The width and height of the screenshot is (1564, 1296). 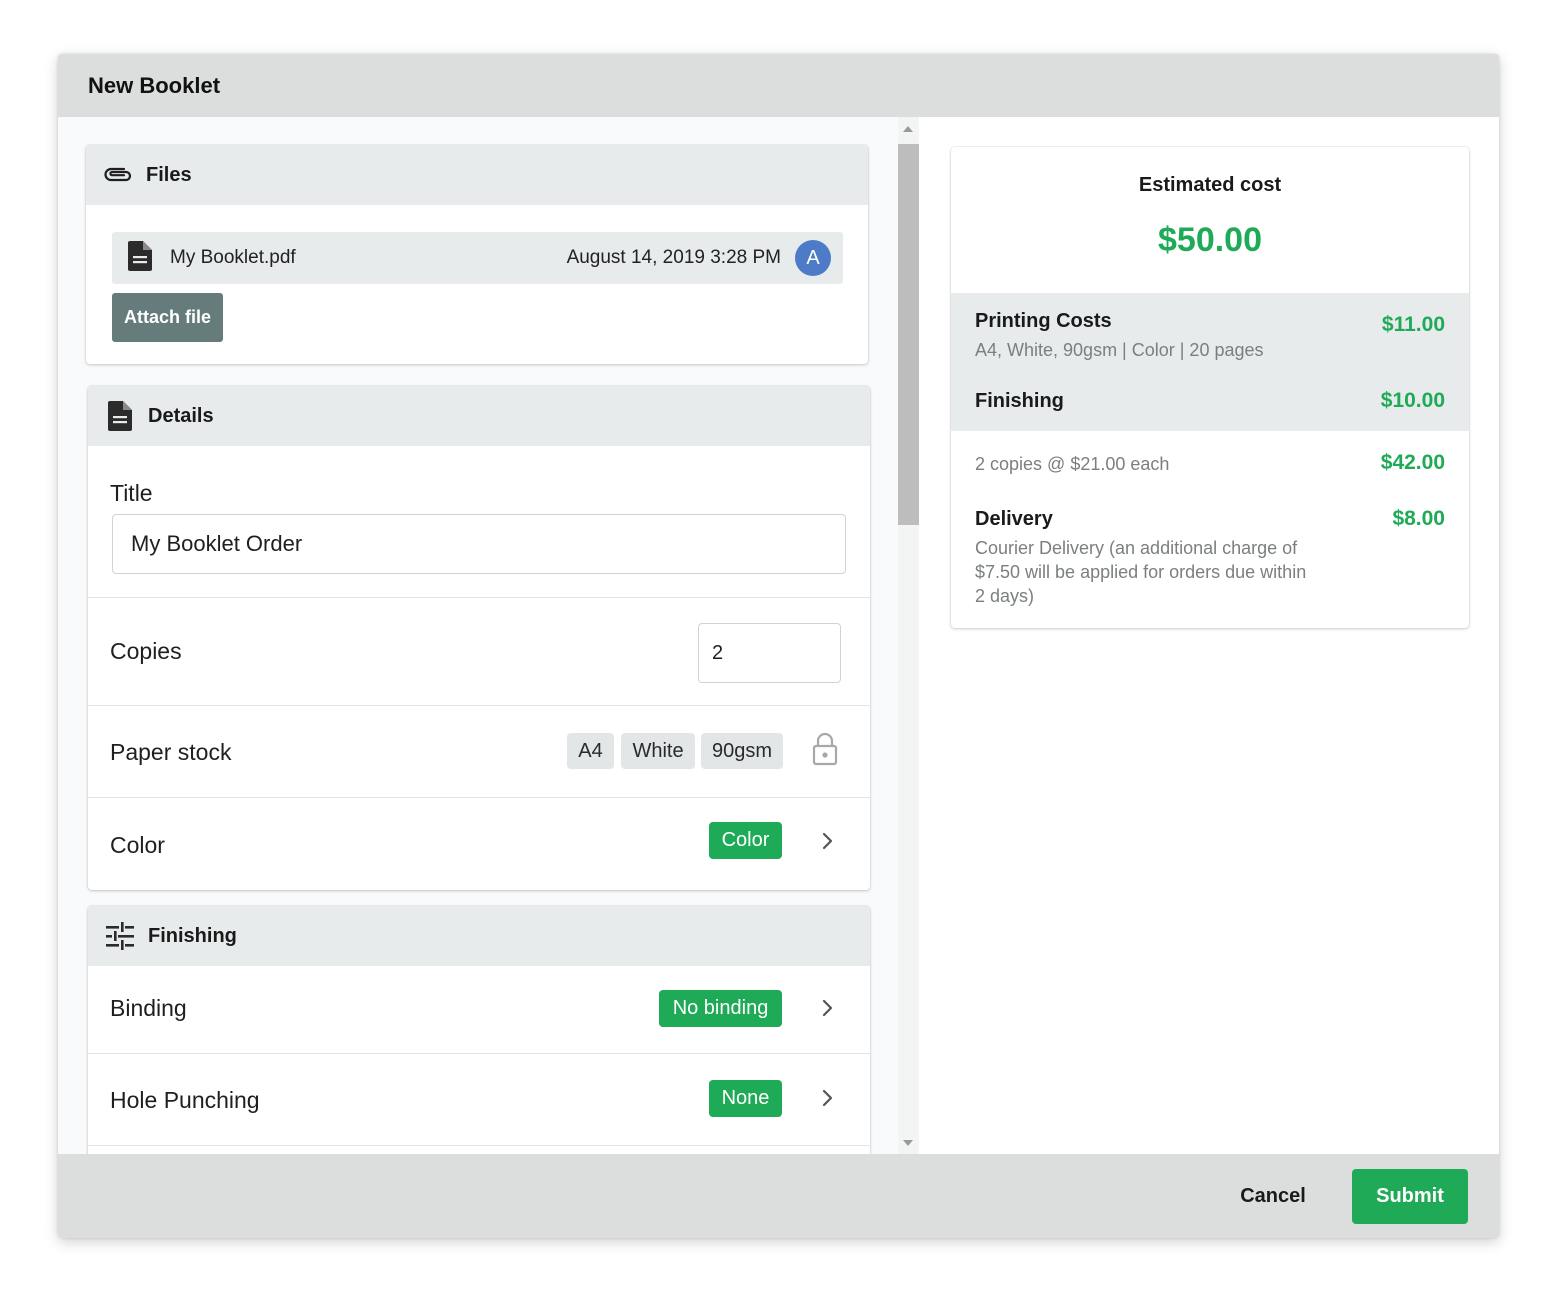 I want to click on delivery-amount: $8.00, so click(x=1418, y=518).